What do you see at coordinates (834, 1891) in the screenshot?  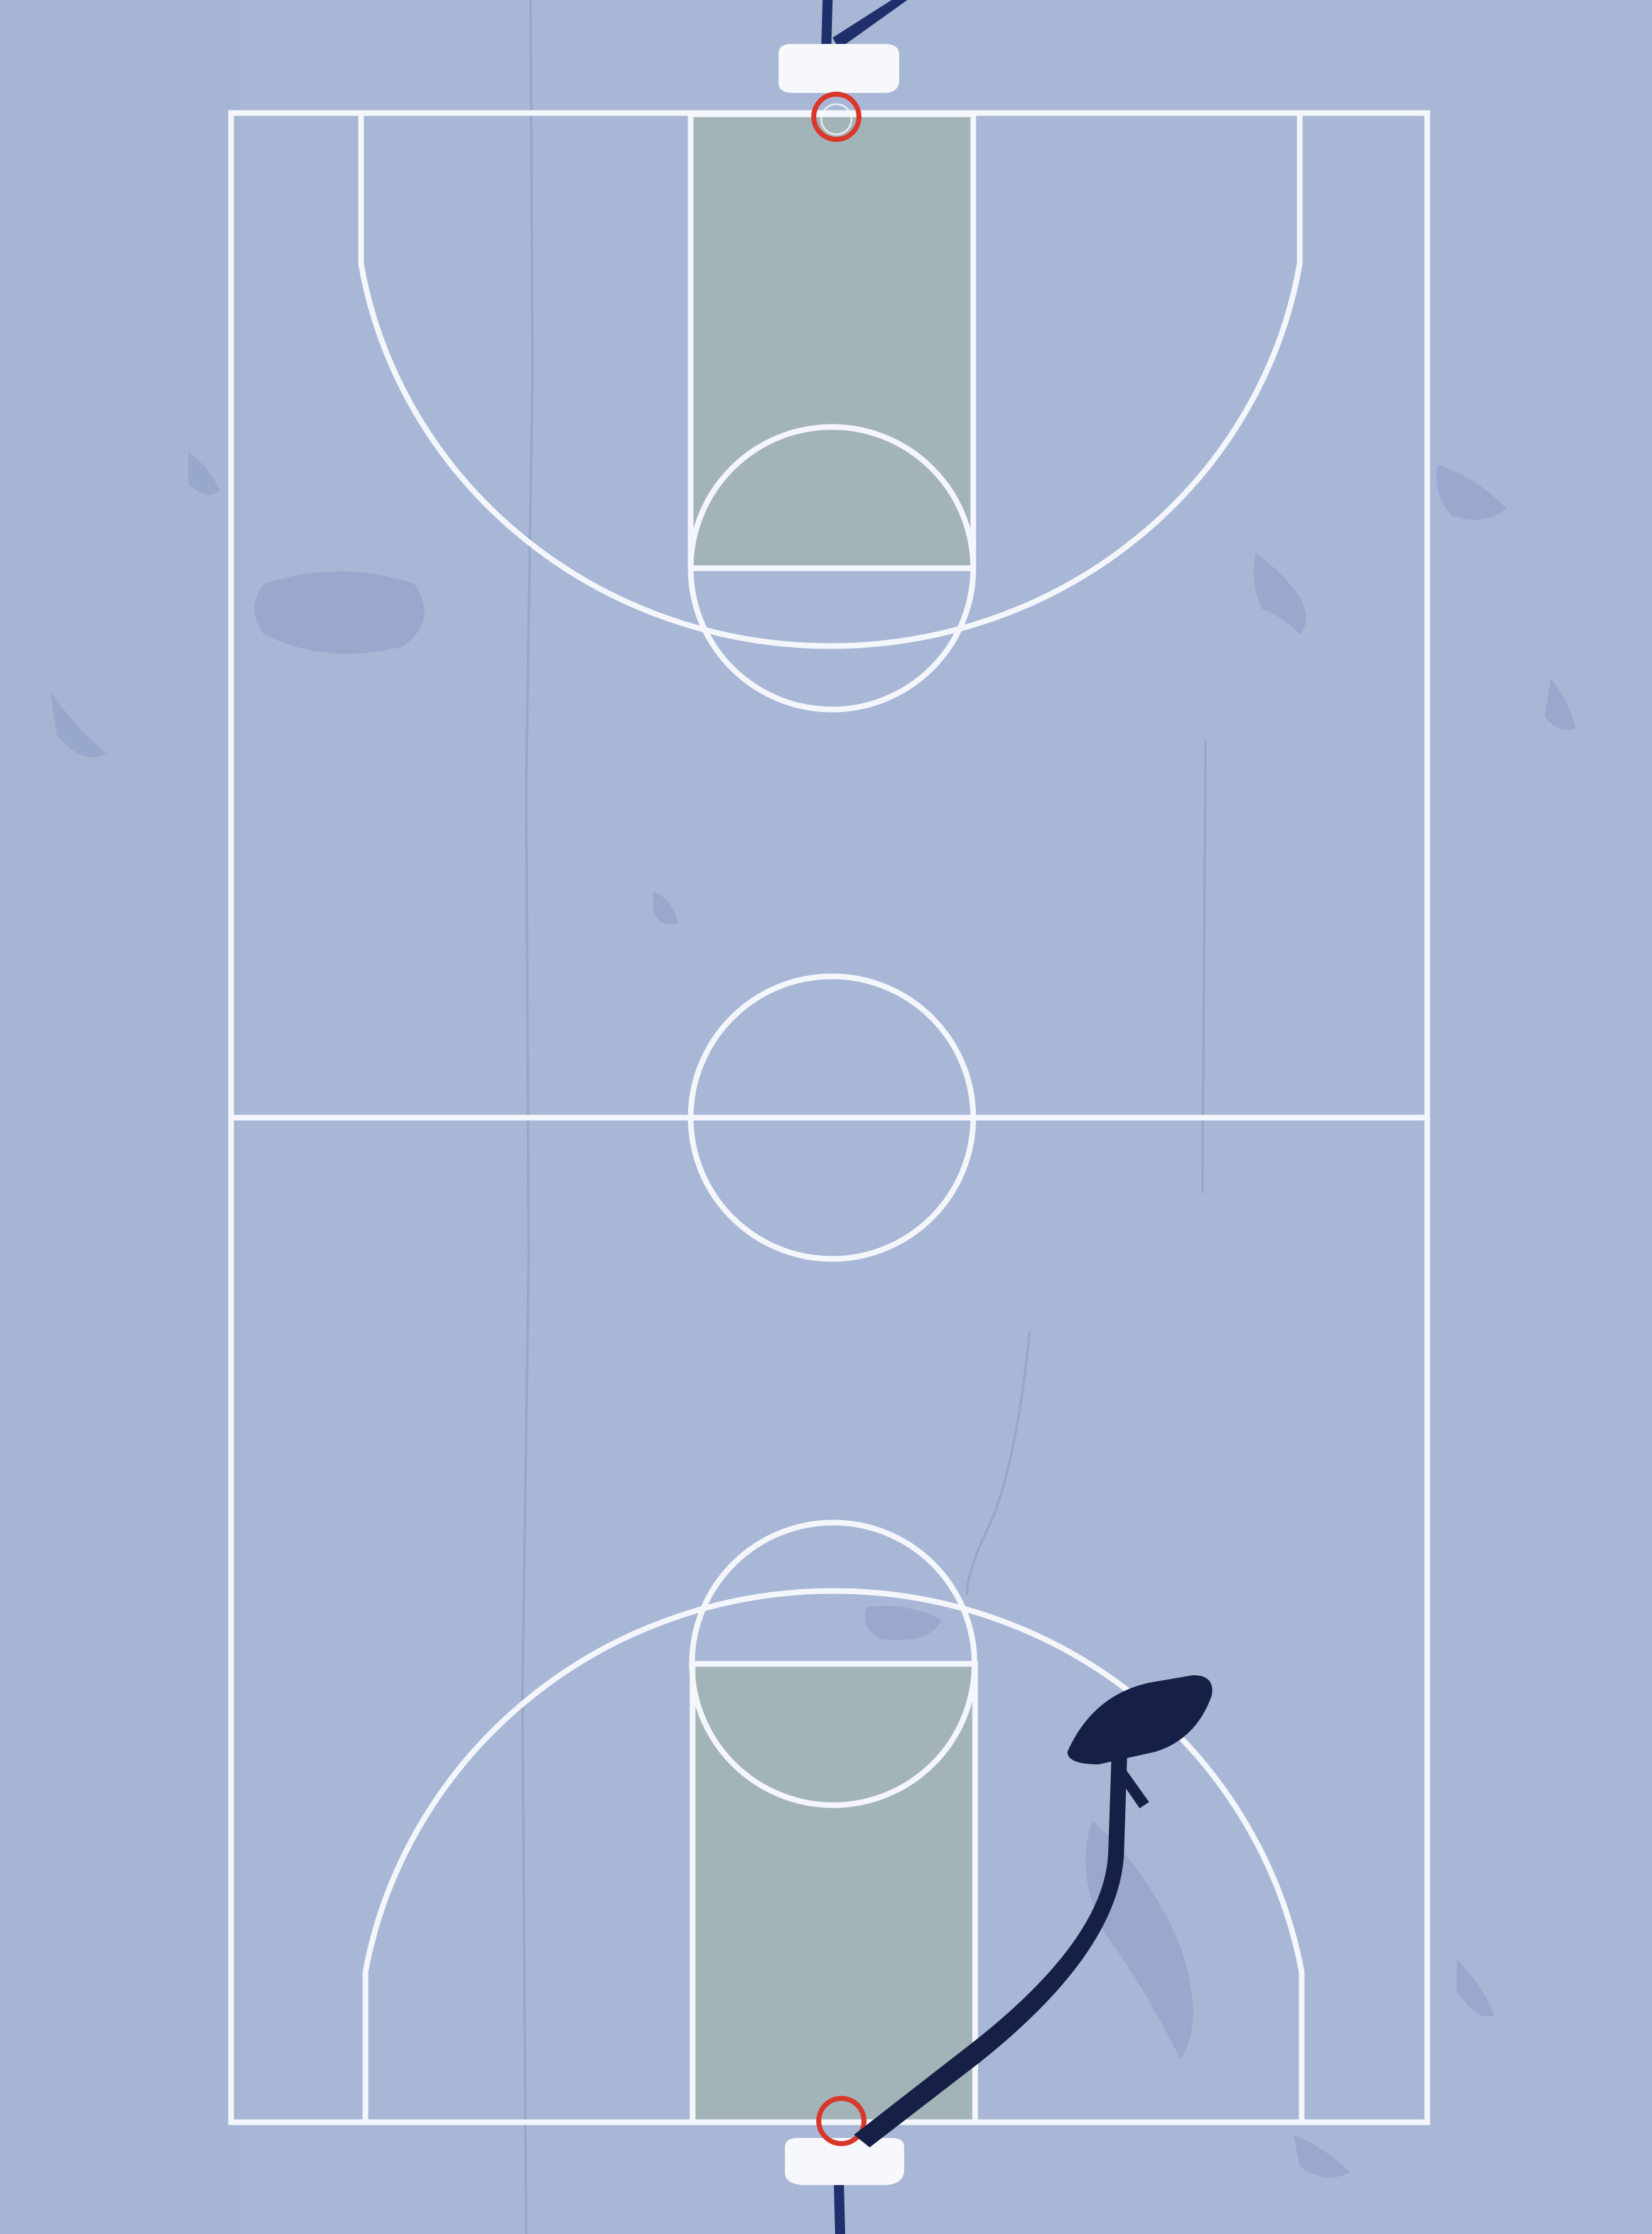 I see `bottom-paint-area` at bounding box center [834, 1891].